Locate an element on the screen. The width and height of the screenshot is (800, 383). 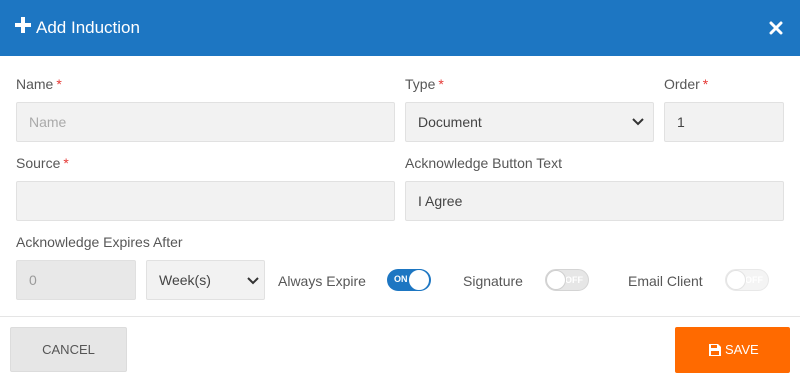
dialog-title: Add Induction is located at coordinates (88, 27).